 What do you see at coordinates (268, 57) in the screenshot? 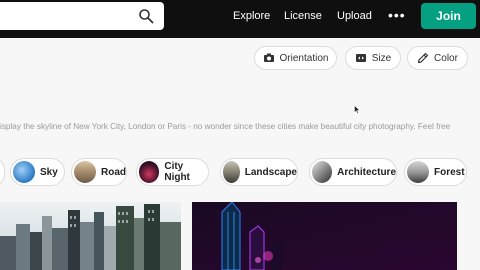
I see `orientation-icon` at bounding box center [268, 57].